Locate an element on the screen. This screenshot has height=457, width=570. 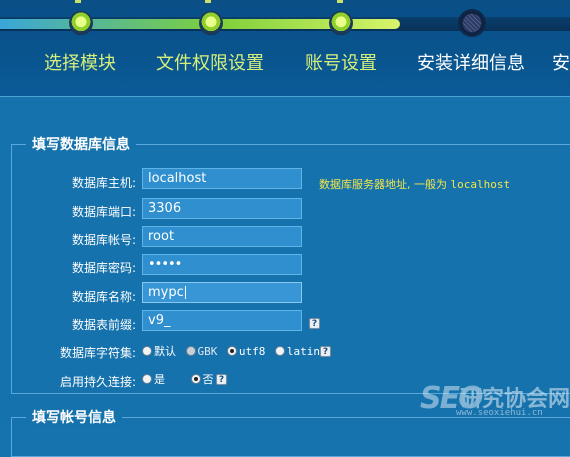
db-host-label: 数据库主机: is located at coordinates (103, 183).